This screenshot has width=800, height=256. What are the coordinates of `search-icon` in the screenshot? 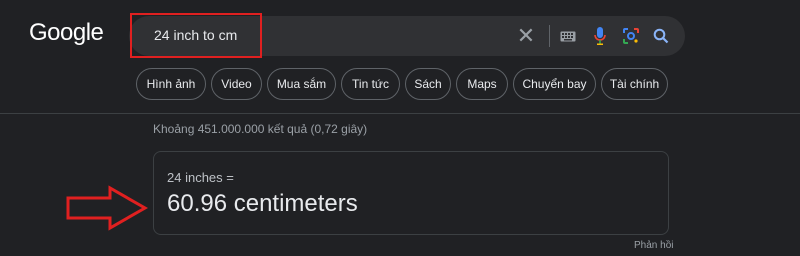 It's located at (661, 36).